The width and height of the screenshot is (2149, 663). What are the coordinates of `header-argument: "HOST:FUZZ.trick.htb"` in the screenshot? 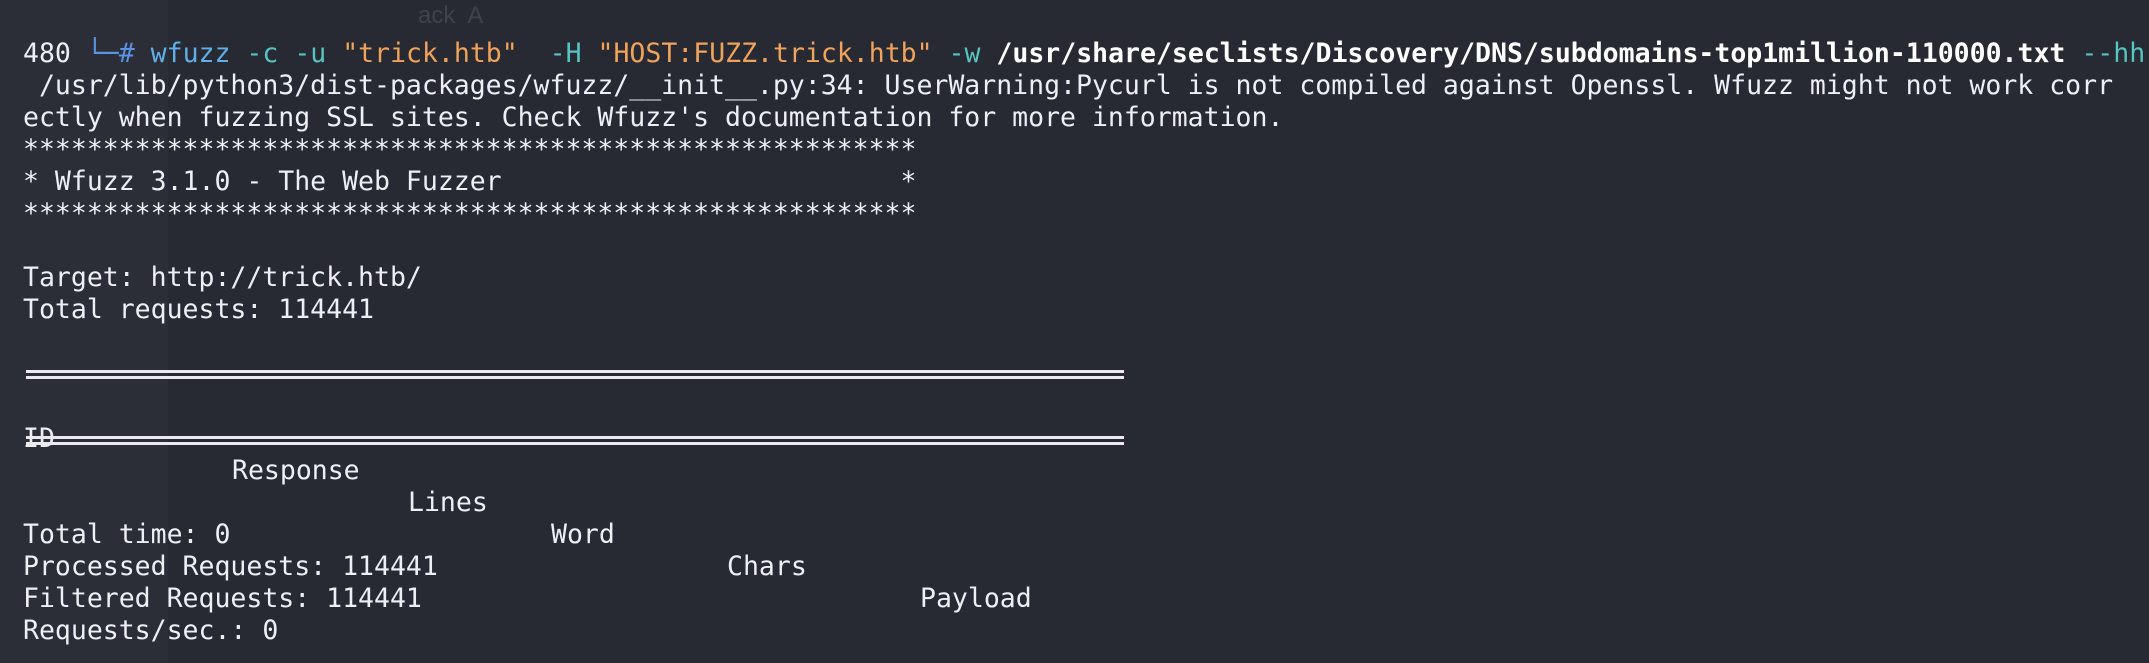 It's located at (765, 53).